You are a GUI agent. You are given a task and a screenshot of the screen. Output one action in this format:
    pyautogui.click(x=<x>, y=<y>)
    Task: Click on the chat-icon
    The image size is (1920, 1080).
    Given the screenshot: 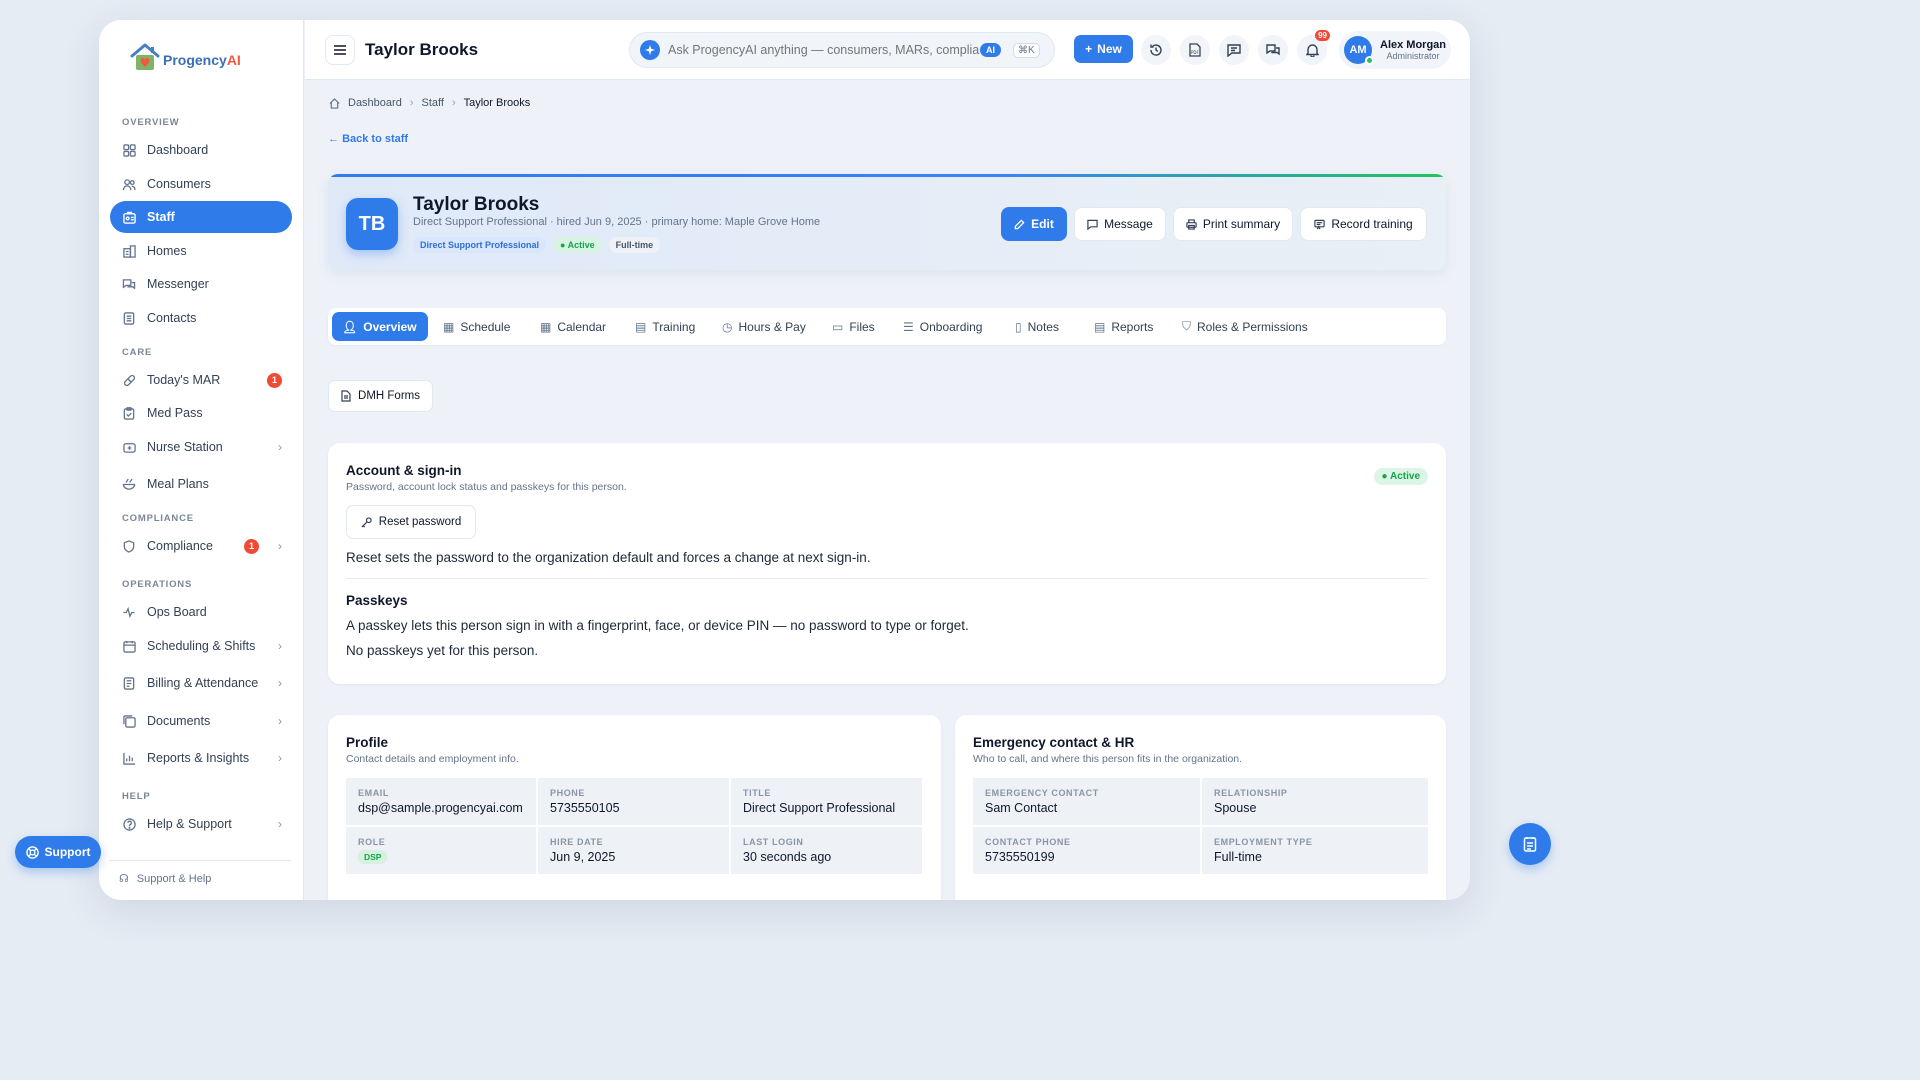 What is the action you would take?
    pyautogui.click(x=1234, y=50)
    